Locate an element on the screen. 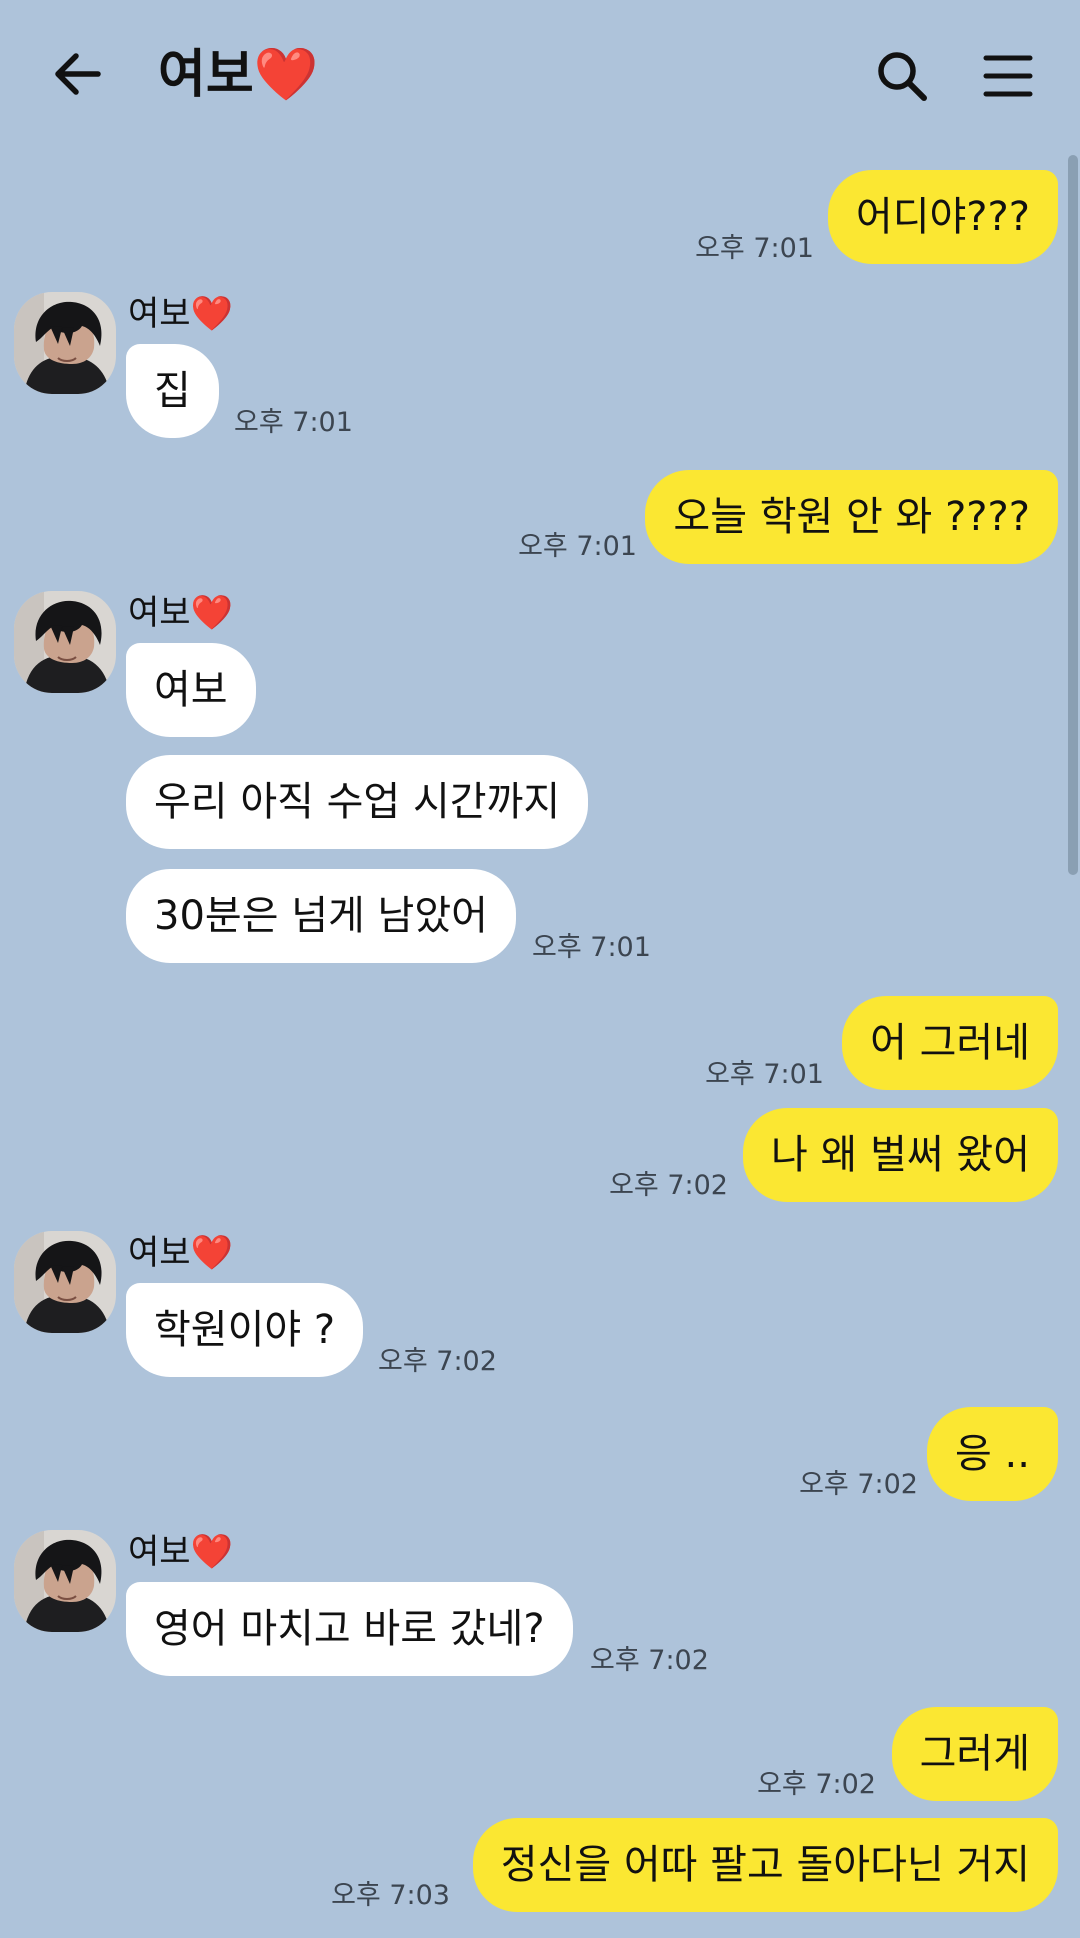 The width and height of the screenshot is (1080, 1938). their-message-bubble: 영어 마치고 바로 갔네? is located at coordinates (349, 1629).